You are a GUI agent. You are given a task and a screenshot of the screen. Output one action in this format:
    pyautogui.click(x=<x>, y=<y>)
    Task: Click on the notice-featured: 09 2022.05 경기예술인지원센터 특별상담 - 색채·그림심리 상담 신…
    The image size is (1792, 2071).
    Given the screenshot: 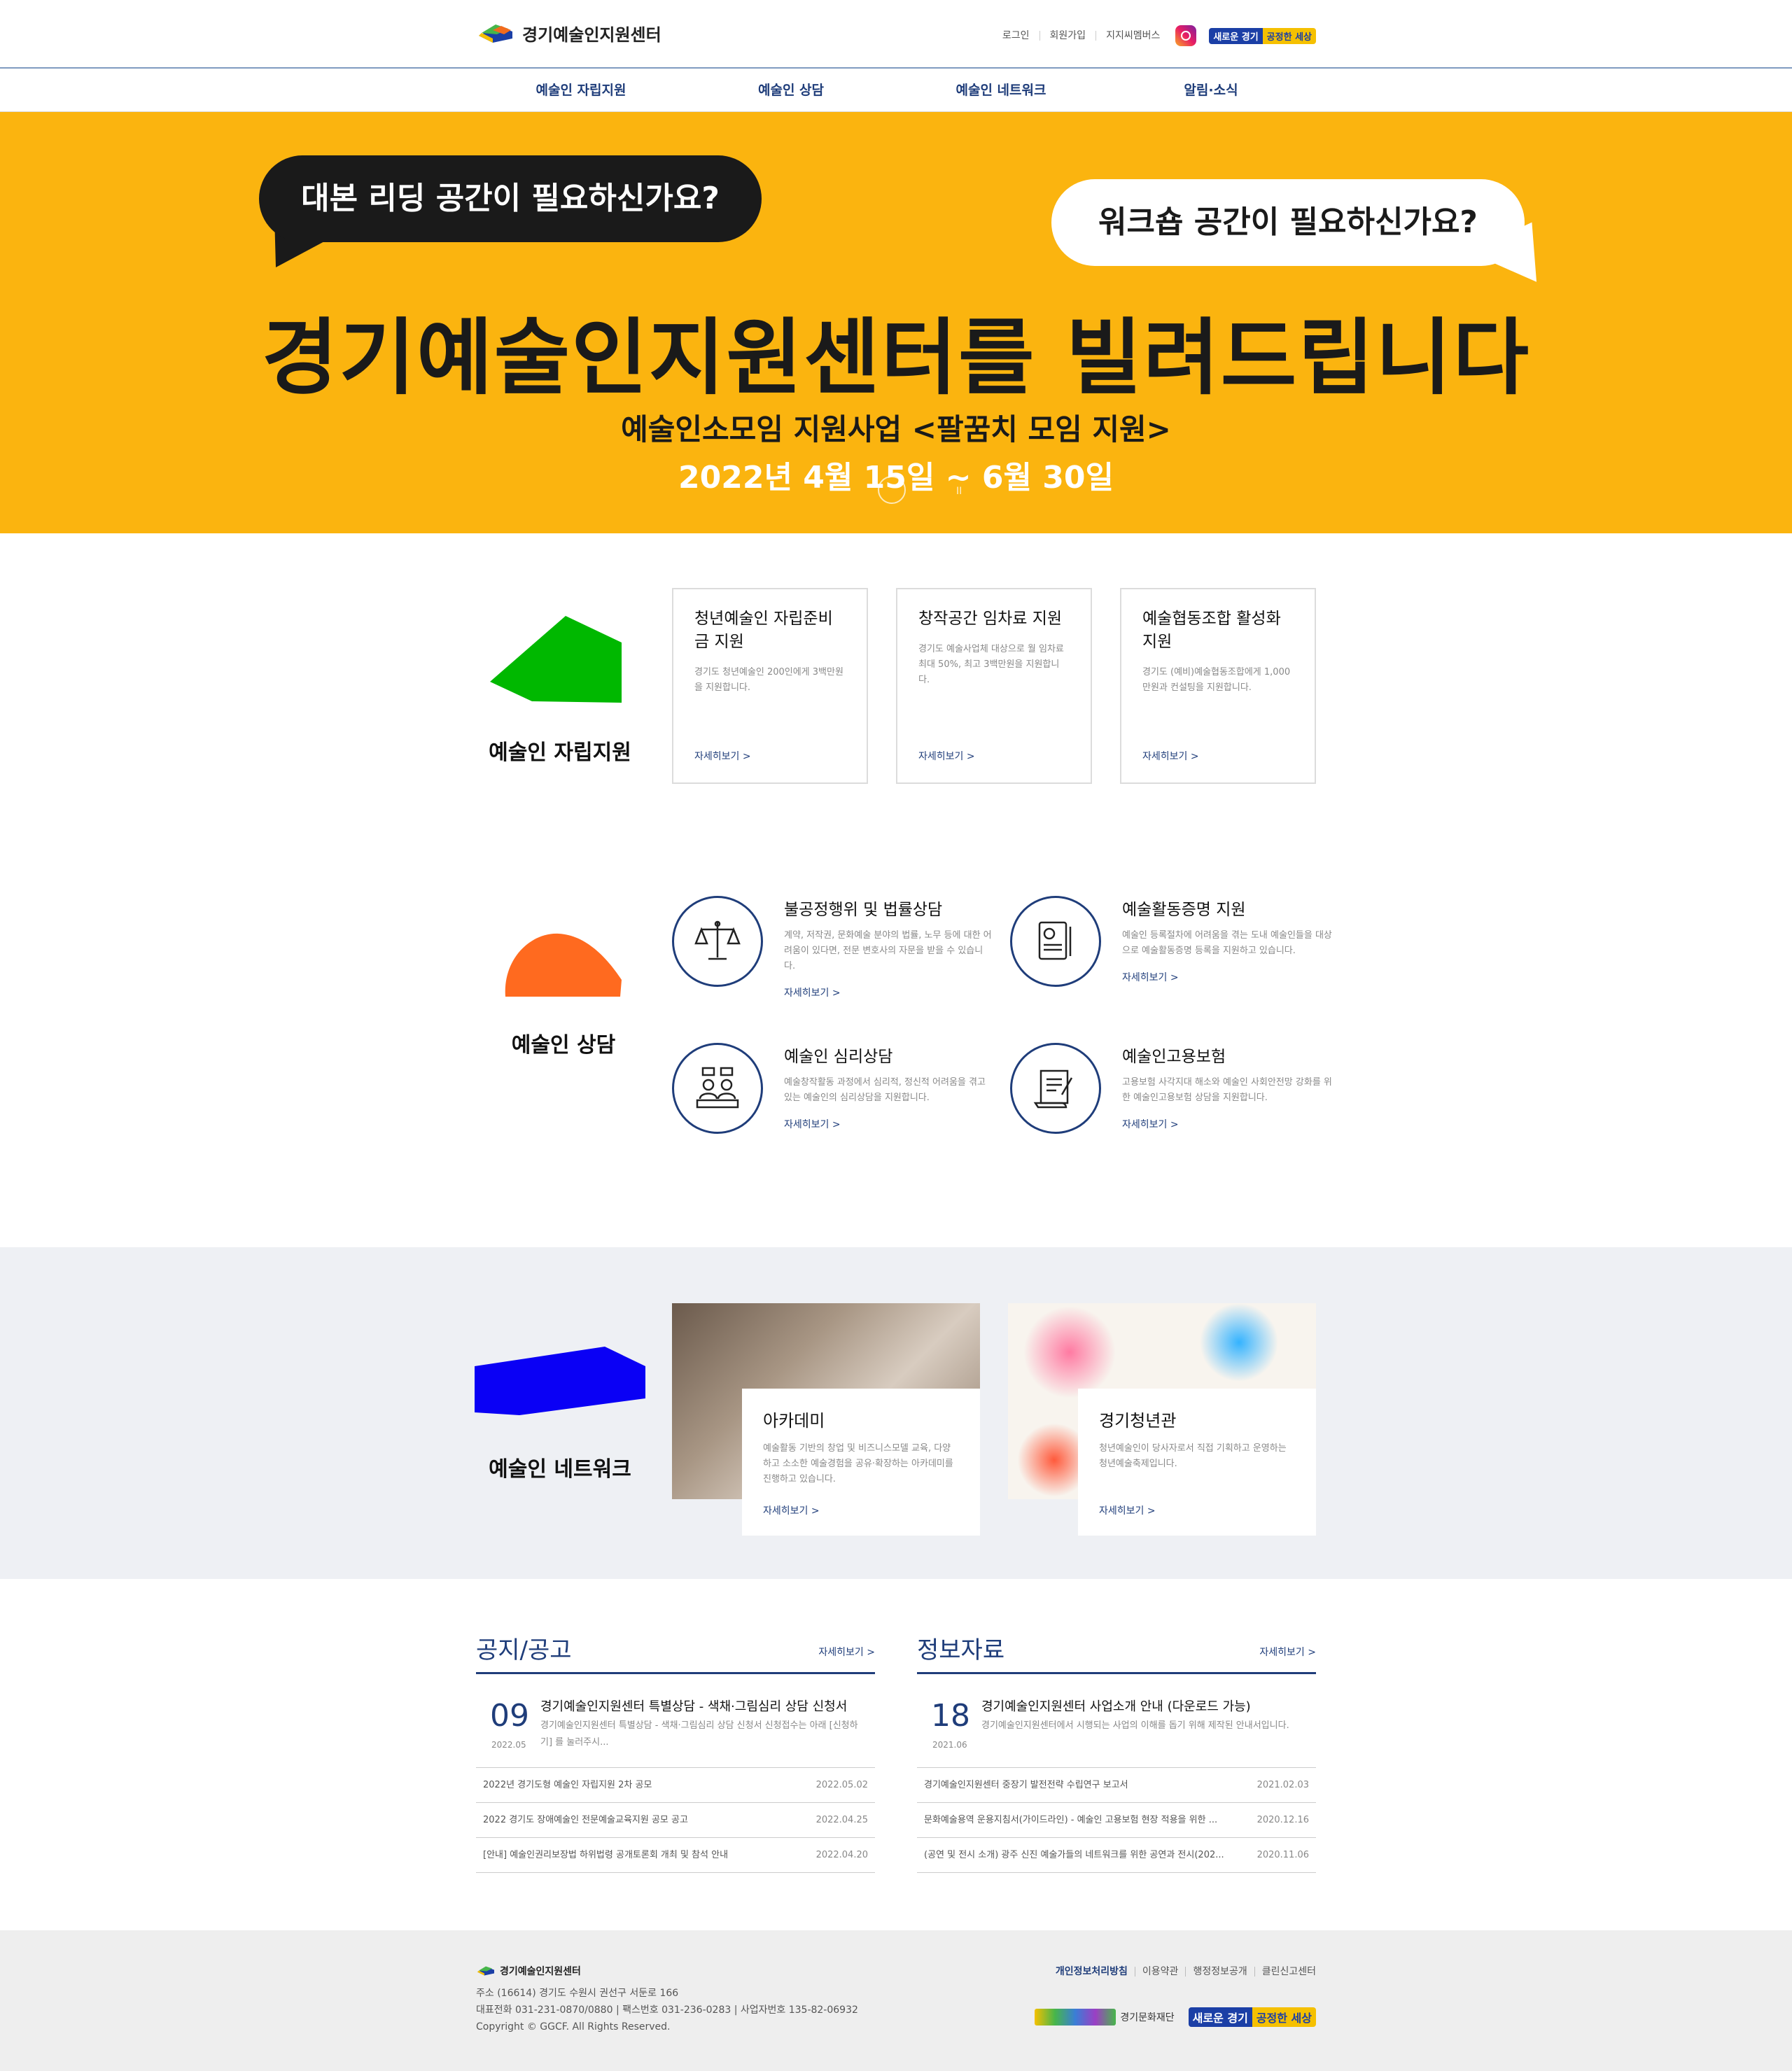 What is the action you would take?
    pyautogui.click(x=675, y=1721)
    